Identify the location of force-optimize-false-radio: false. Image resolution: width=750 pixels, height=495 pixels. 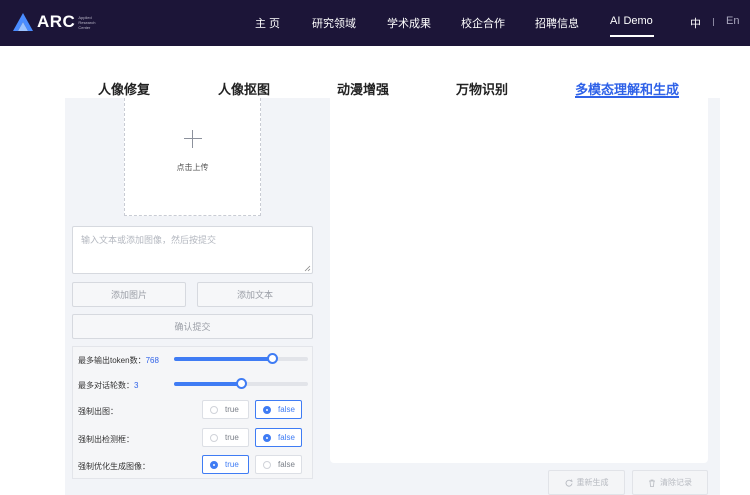
(278, 464).